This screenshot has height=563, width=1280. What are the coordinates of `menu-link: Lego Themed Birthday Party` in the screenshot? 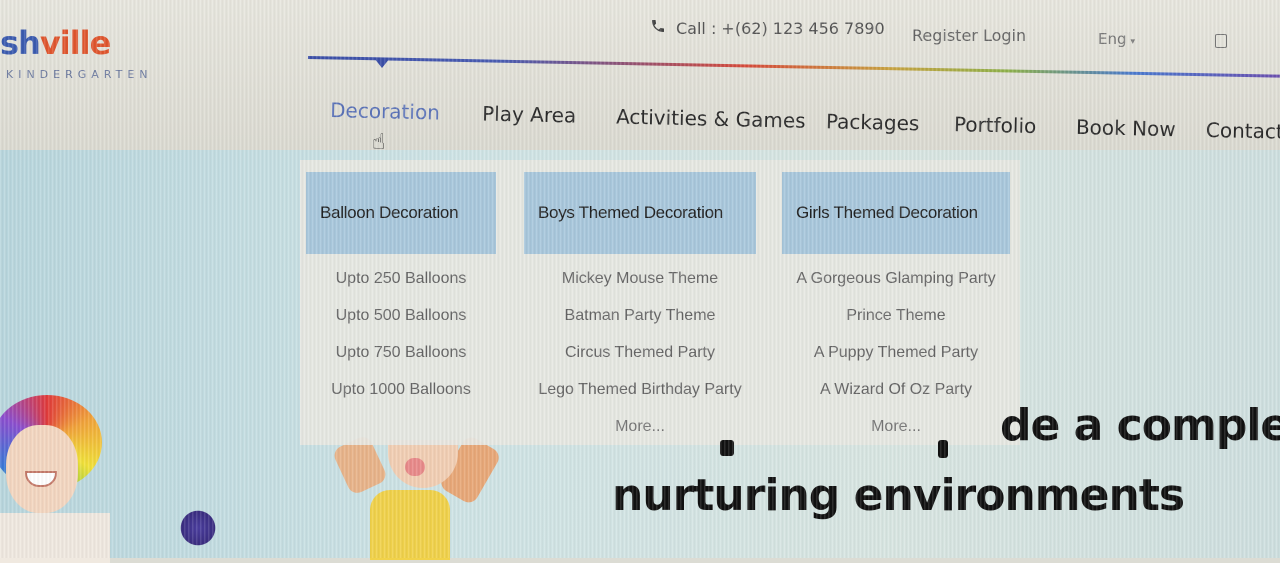 It's located at (640, 389).